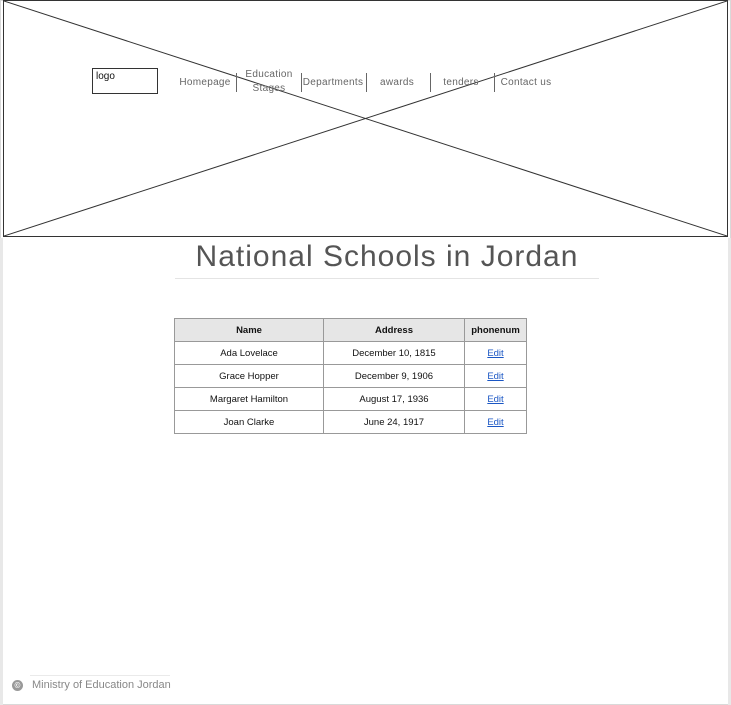  I want to click on nav-item-awards: awards, so click(397, 83).